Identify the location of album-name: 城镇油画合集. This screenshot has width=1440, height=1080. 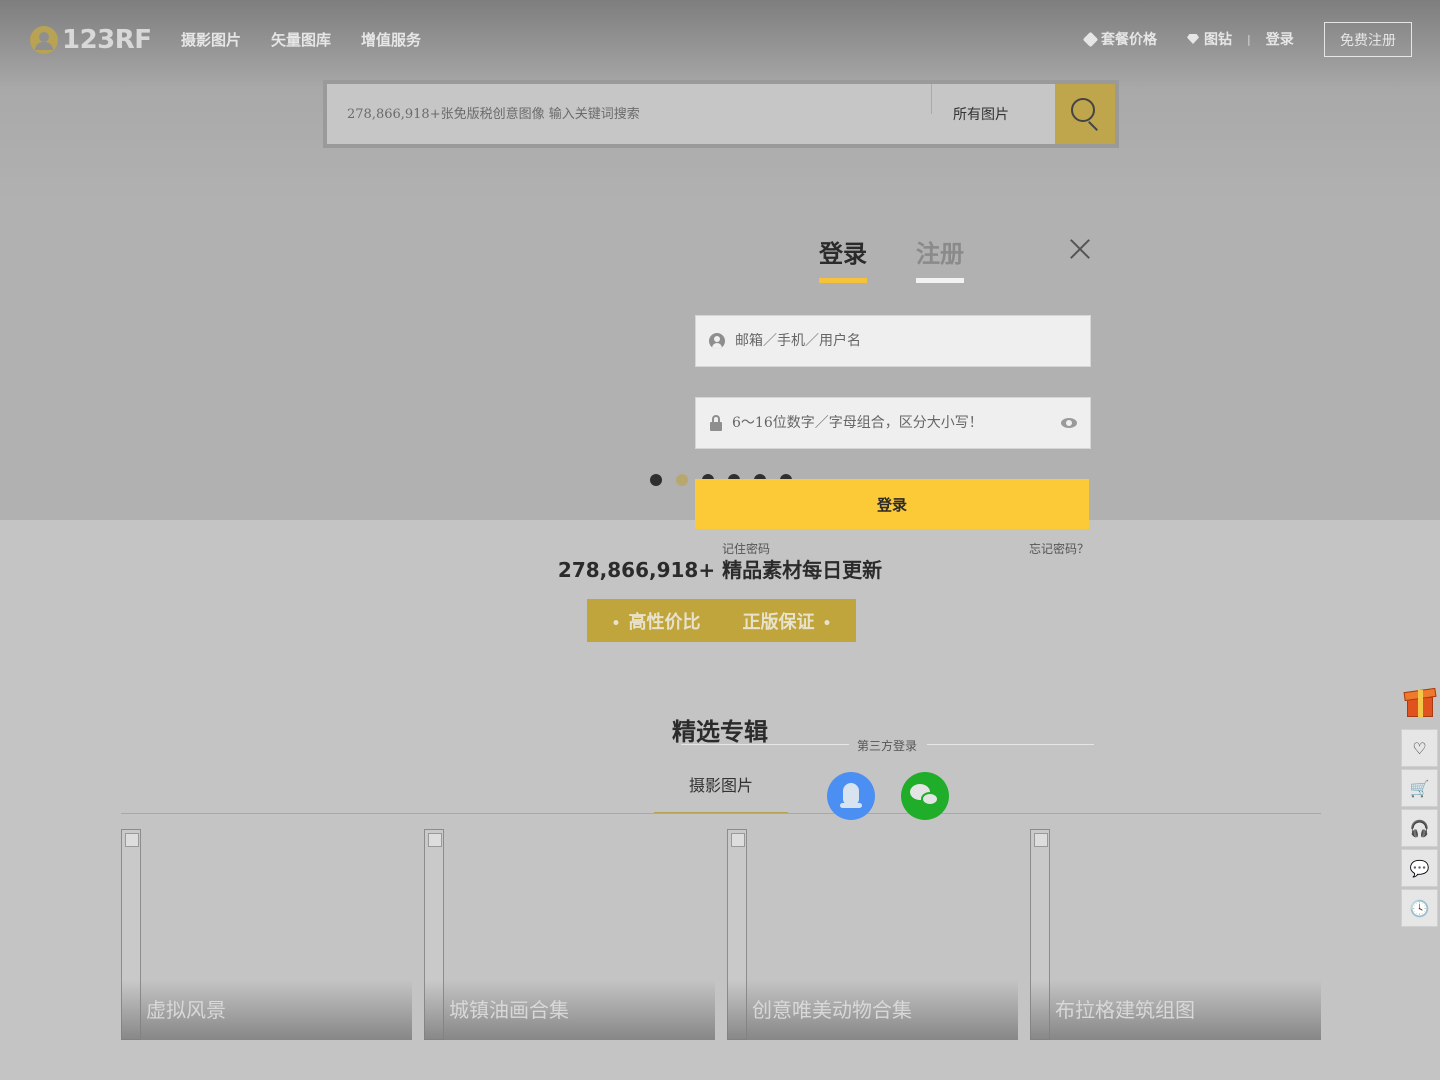
(509, 1010).